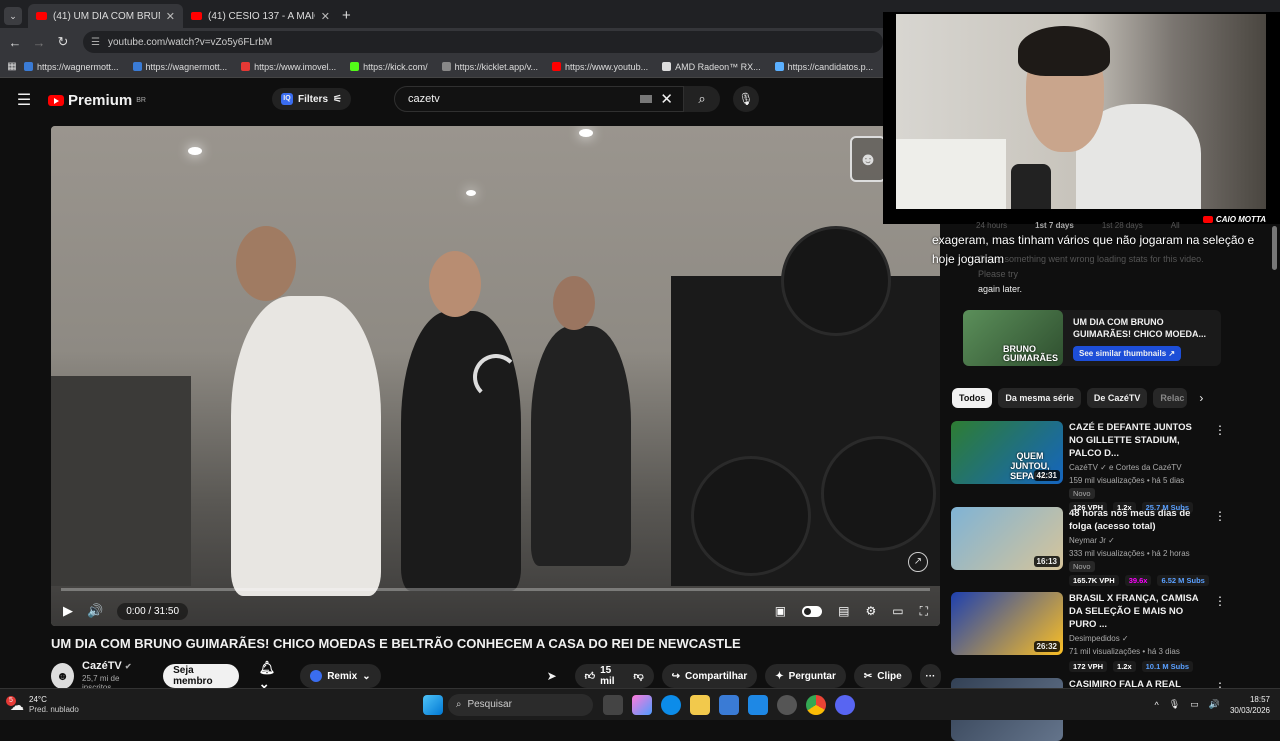  What do you see at coordinates (12, 66) in the screenshot?
I see `apps-grid-icon: ▦` at bounding box center [12, 66].